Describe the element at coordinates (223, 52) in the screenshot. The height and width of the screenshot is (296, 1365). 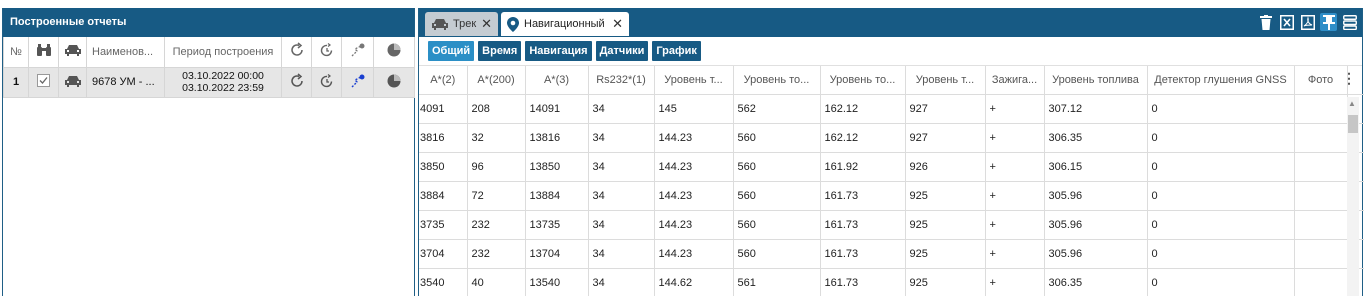
I see `col-header-period: Период построения` at that location.